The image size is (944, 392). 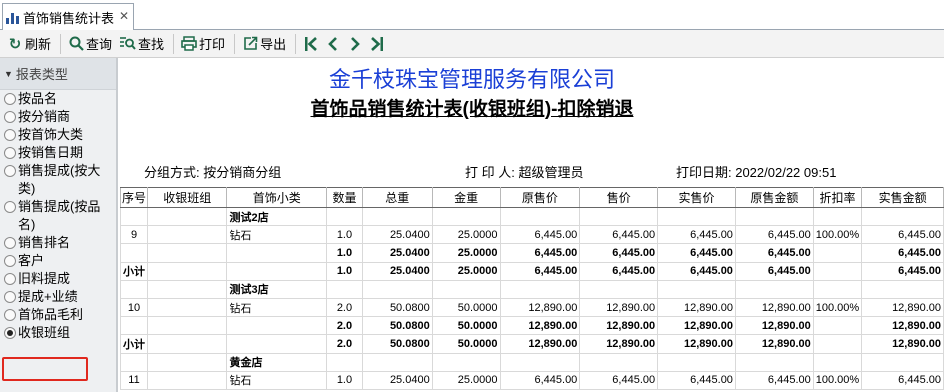 What do you see at coordinates (355, 44) in the screenshot?
I see `next-page-icon` at bounding box center [355, 44].